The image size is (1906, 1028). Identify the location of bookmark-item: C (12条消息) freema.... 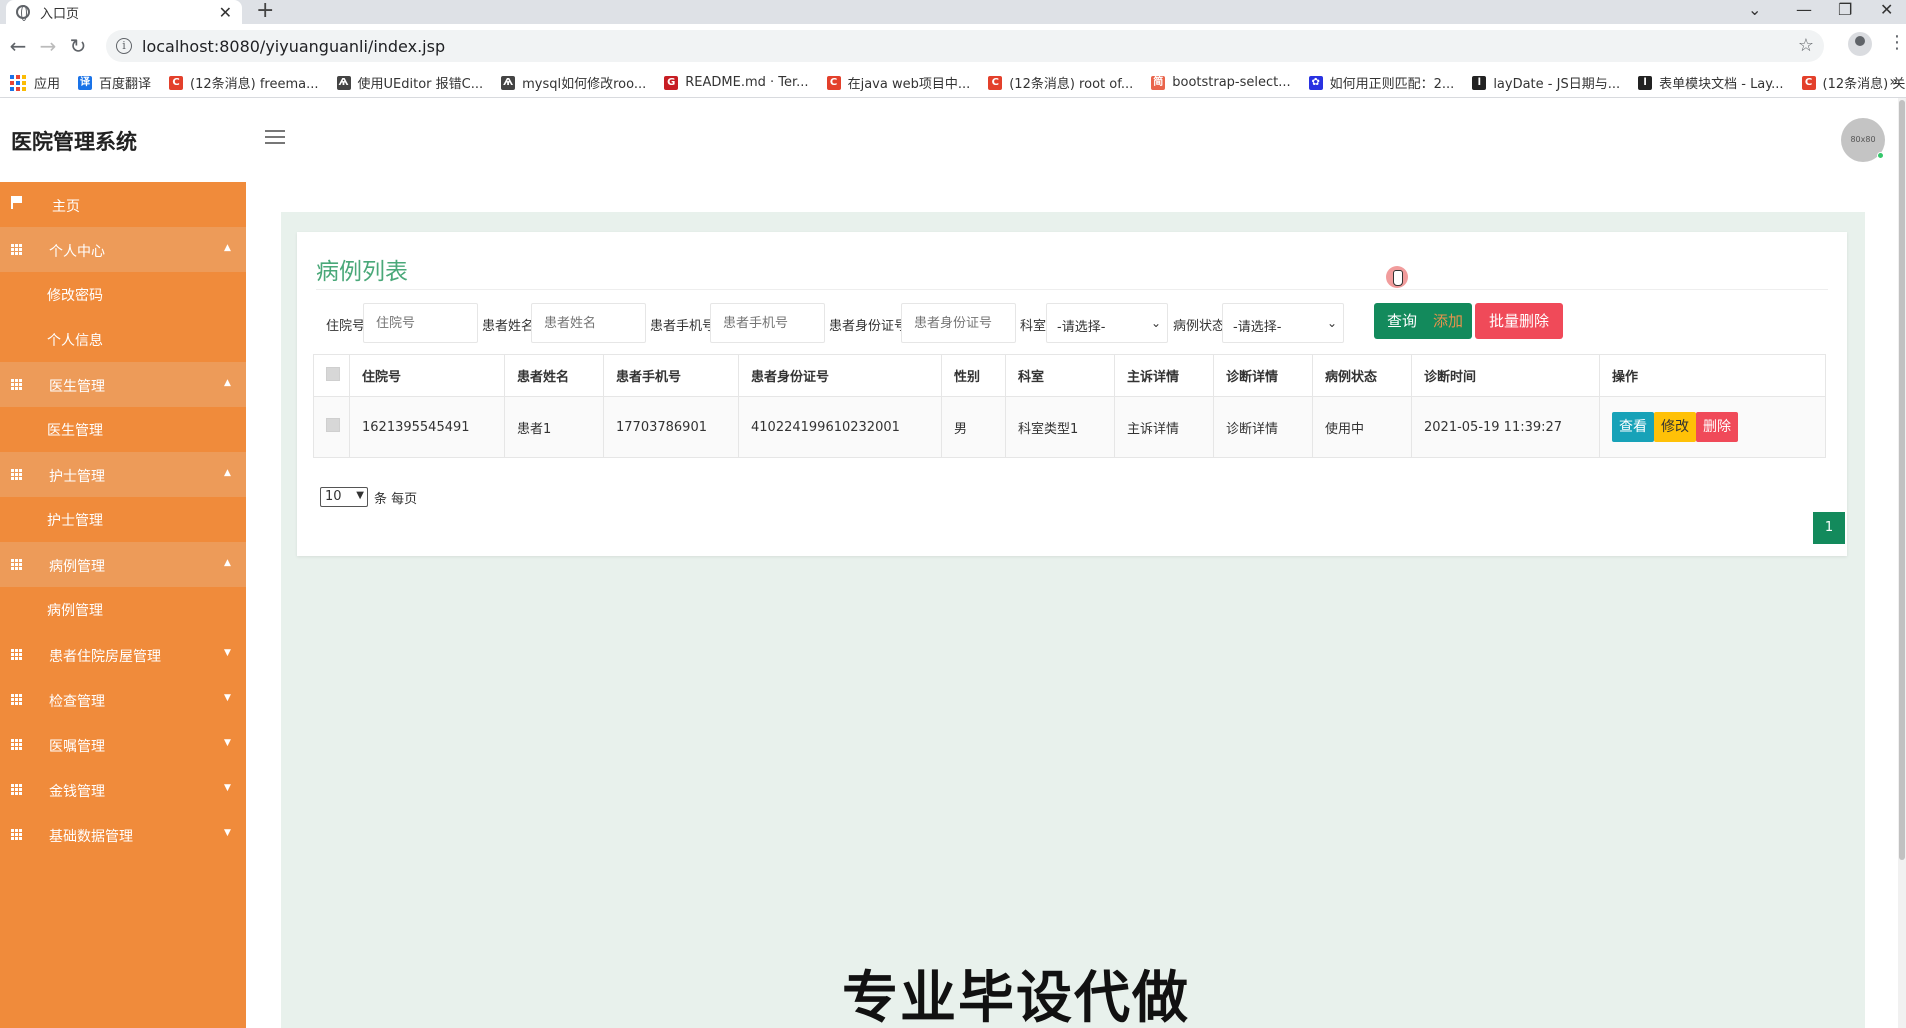
(244, 82).